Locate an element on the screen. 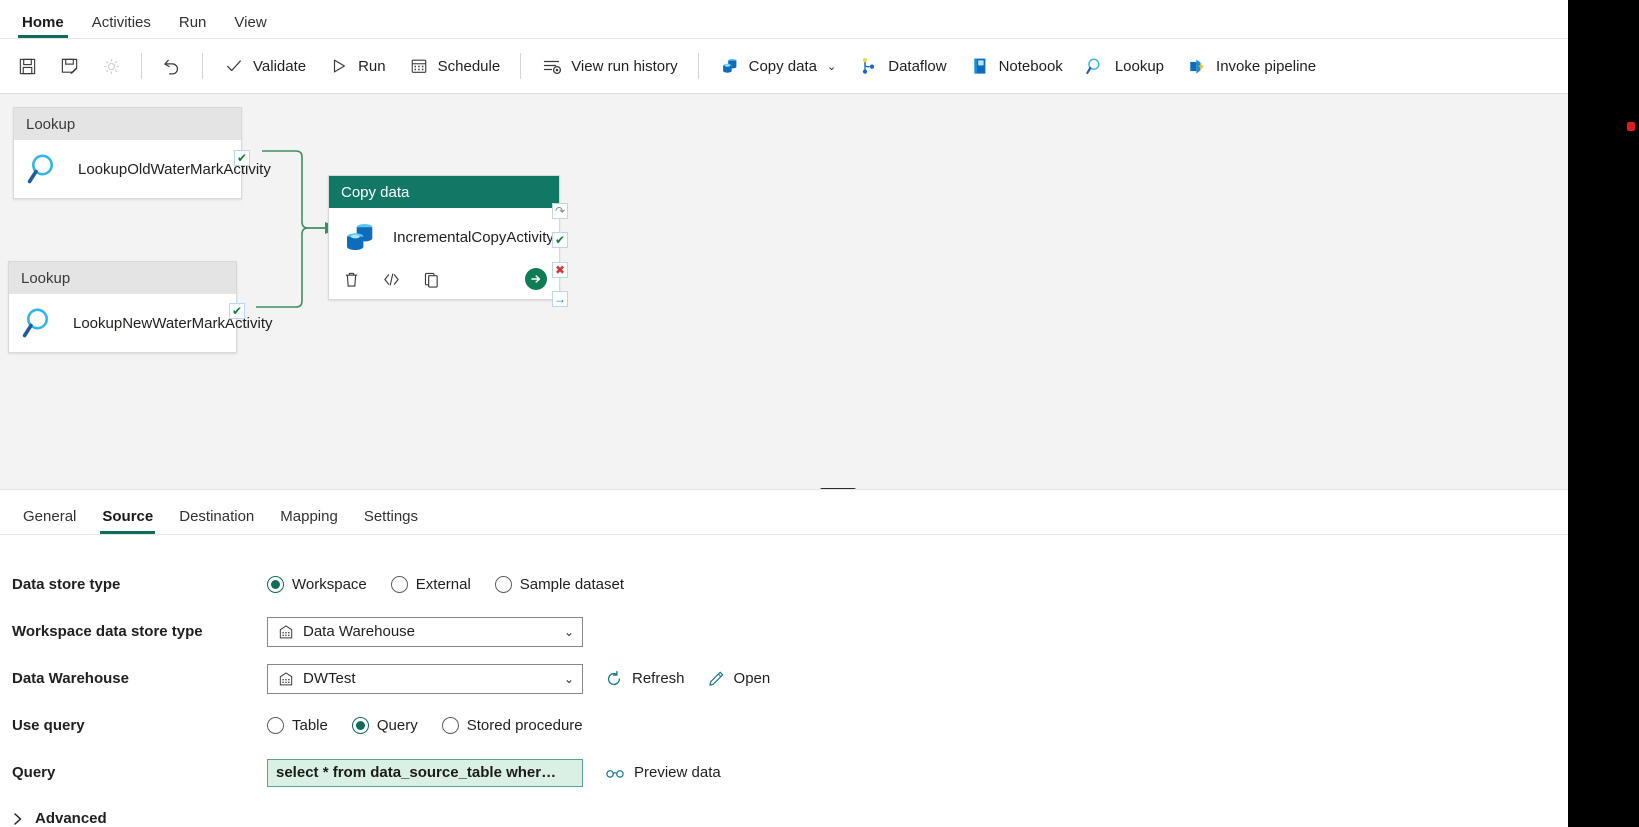 This screenshot has width=1639, height=827. view-run-history-button: View run history is located at coordinates (609, 66).